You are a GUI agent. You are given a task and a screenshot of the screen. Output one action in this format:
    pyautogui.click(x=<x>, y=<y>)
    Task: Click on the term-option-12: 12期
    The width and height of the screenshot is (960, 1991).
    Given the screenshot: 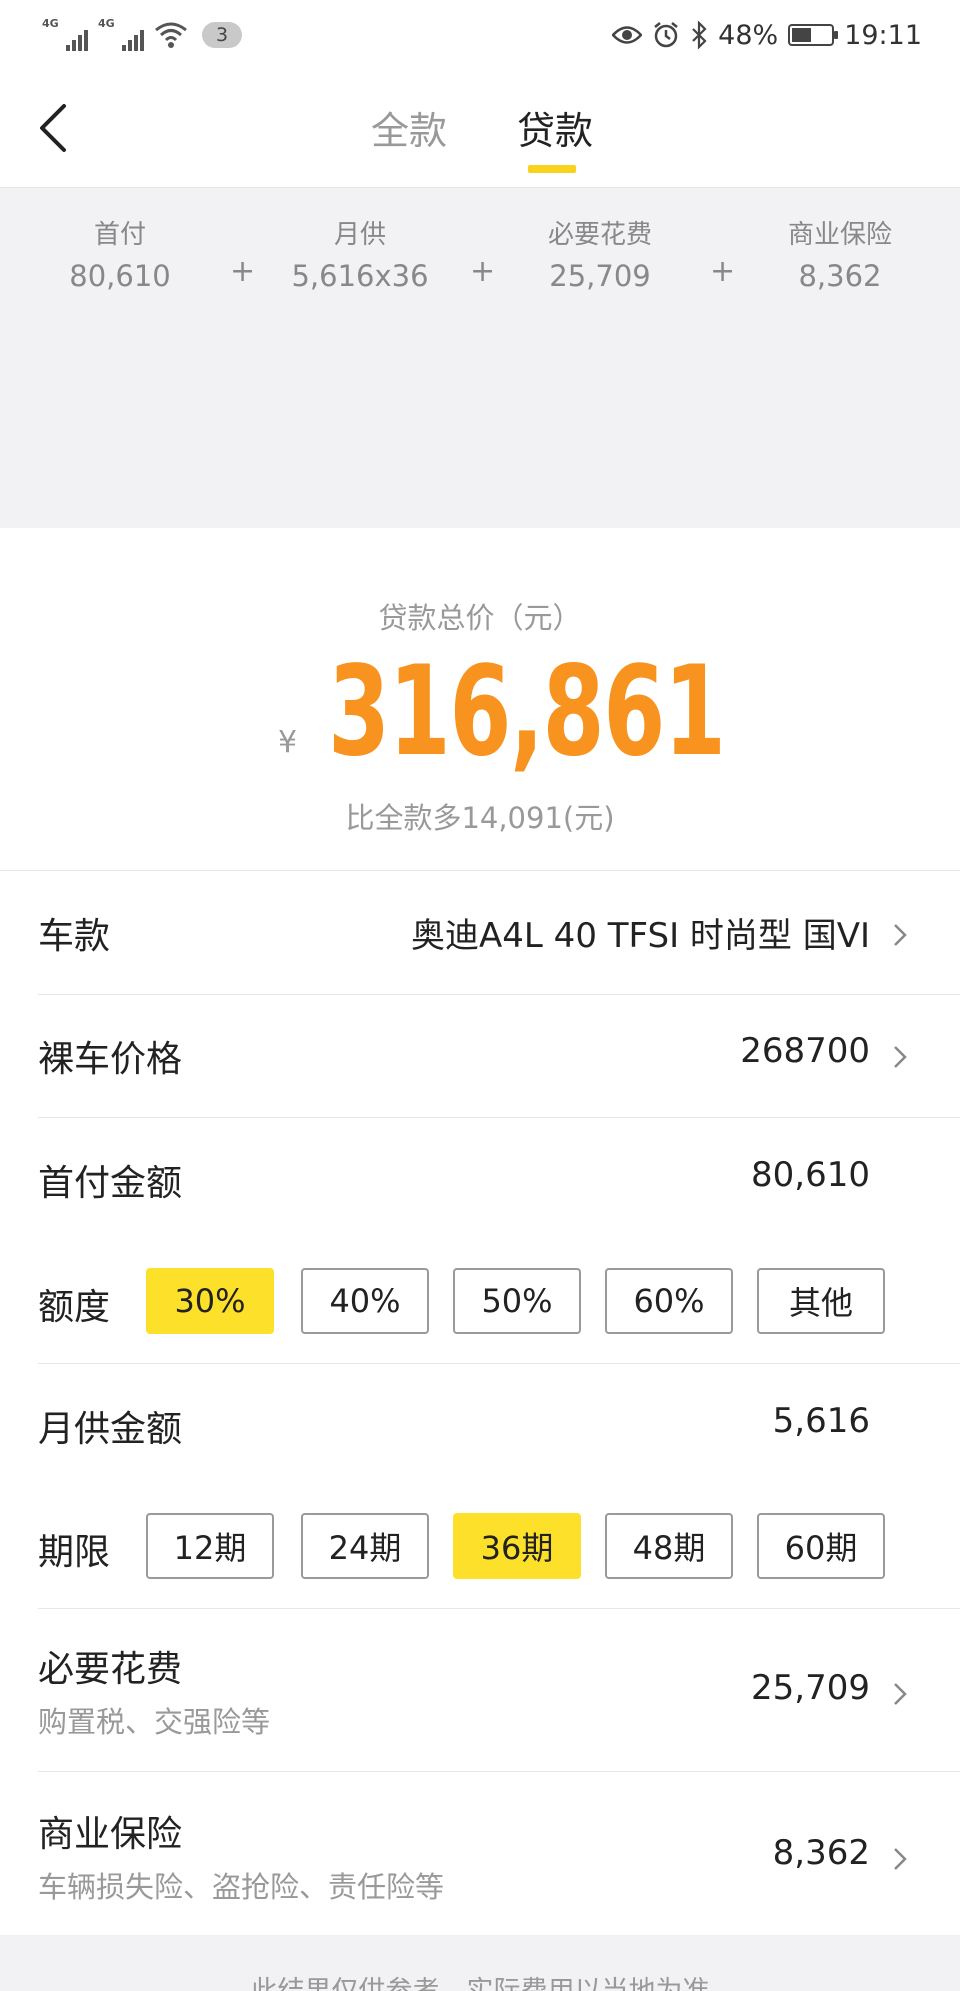 What is the action you would take?
    pyautogui.click(x=210, y=1546)
    